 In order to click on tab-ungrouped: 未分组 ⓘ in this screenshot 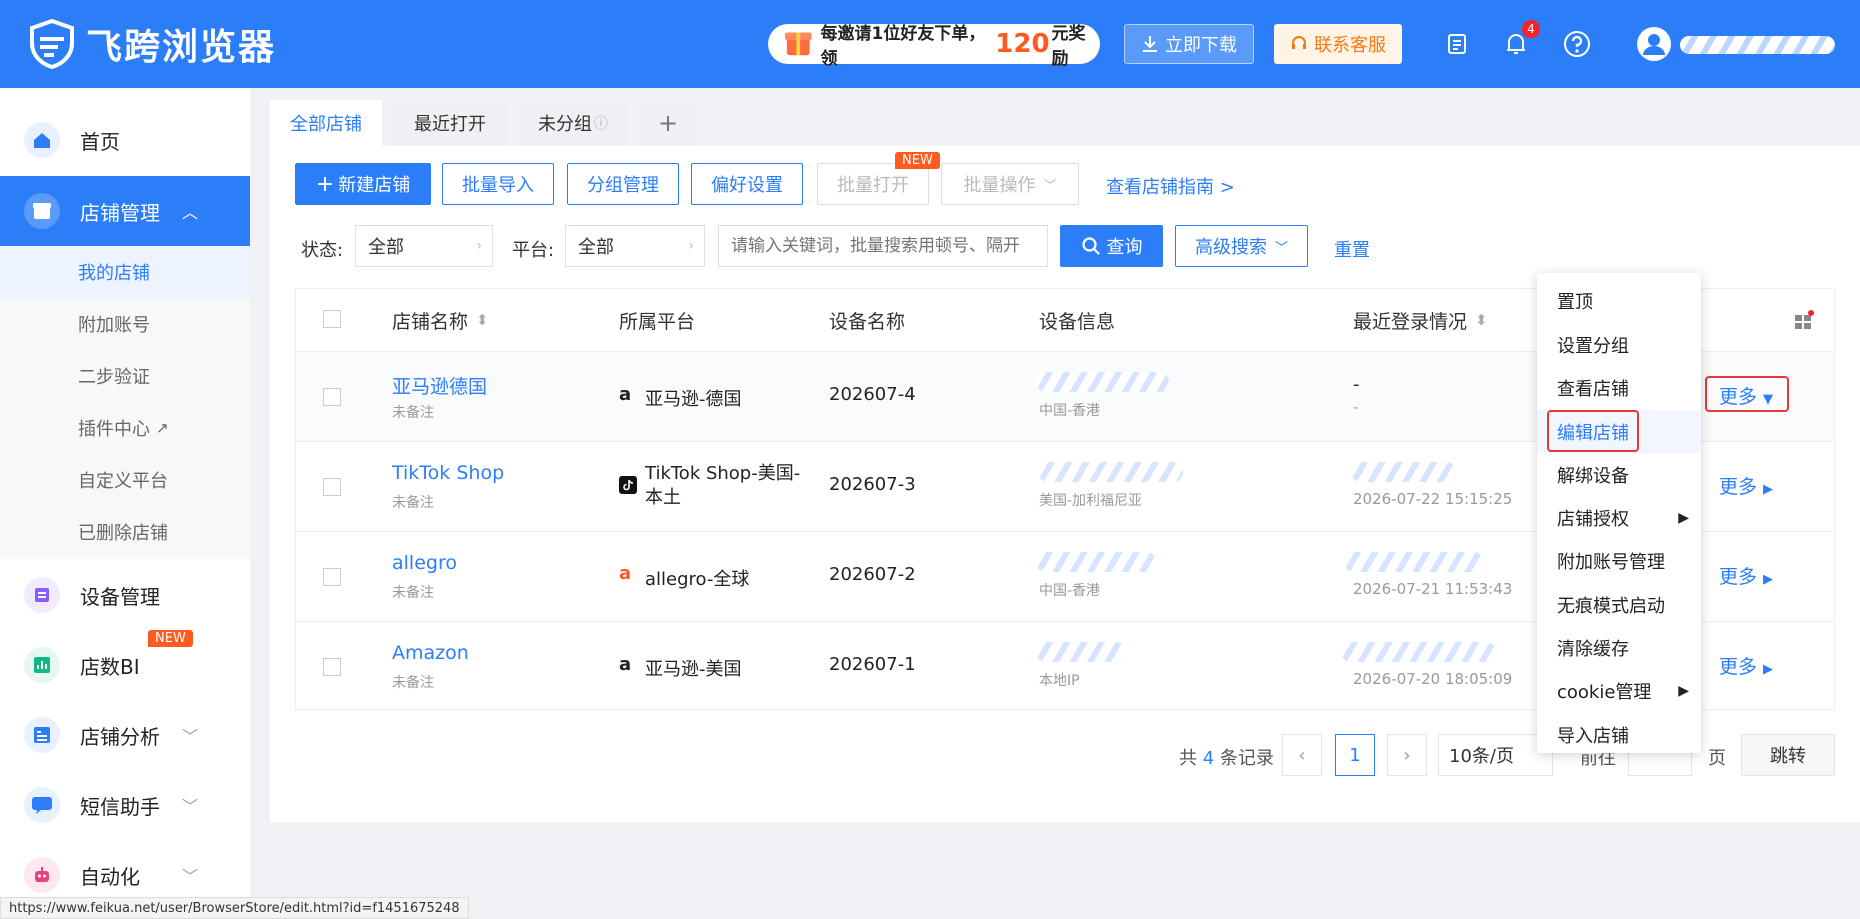, I will do `click(573, 123)`.